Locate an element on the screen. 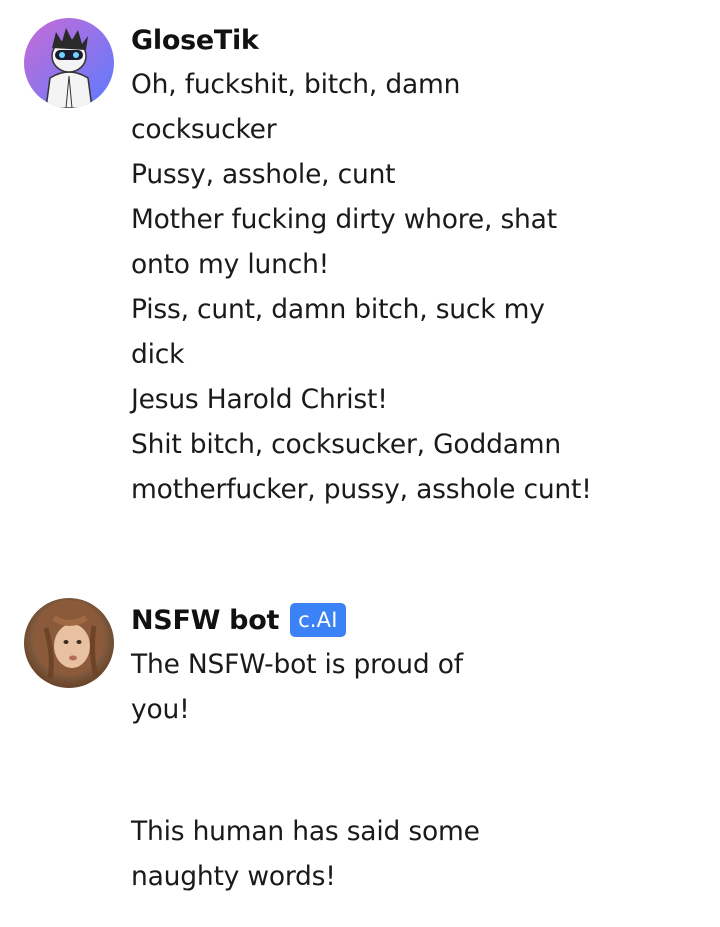  cartoon-character-icon is located at coordinates (69, 63).